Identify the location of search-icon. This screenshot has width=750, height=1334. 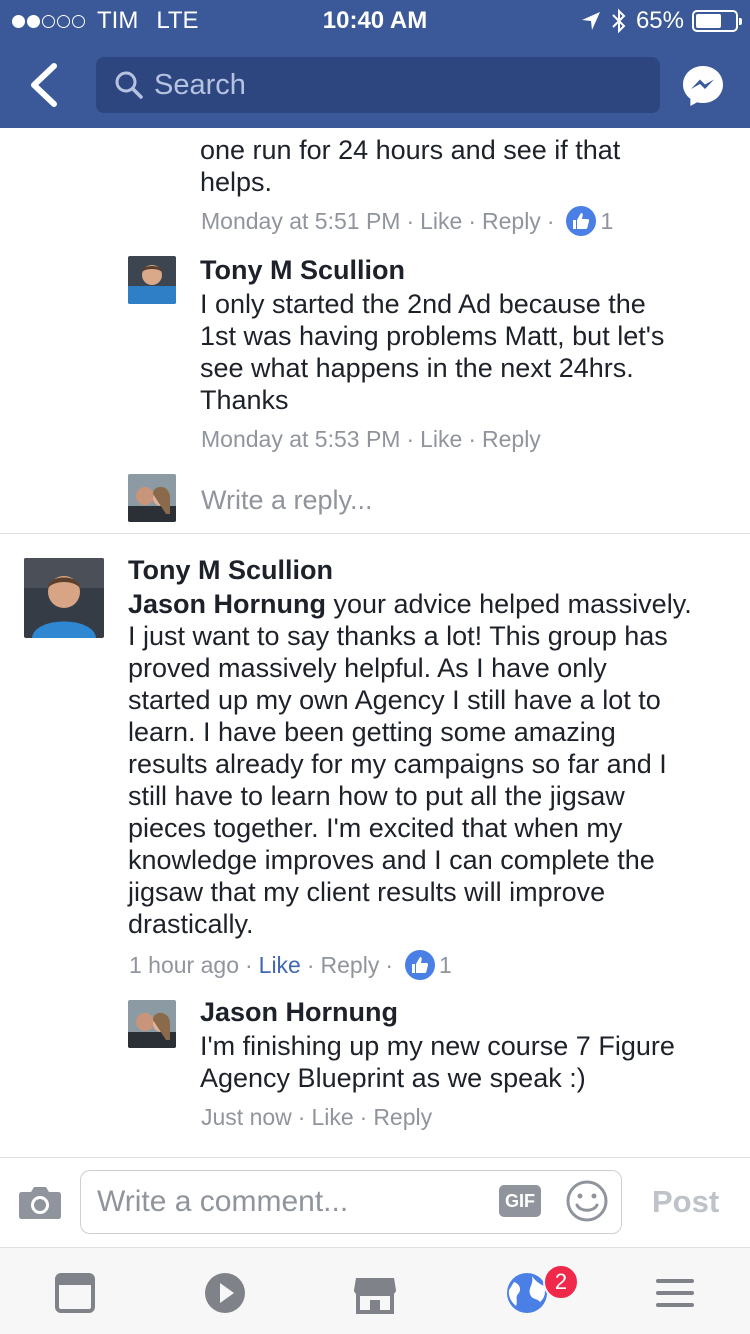
(129, 85).